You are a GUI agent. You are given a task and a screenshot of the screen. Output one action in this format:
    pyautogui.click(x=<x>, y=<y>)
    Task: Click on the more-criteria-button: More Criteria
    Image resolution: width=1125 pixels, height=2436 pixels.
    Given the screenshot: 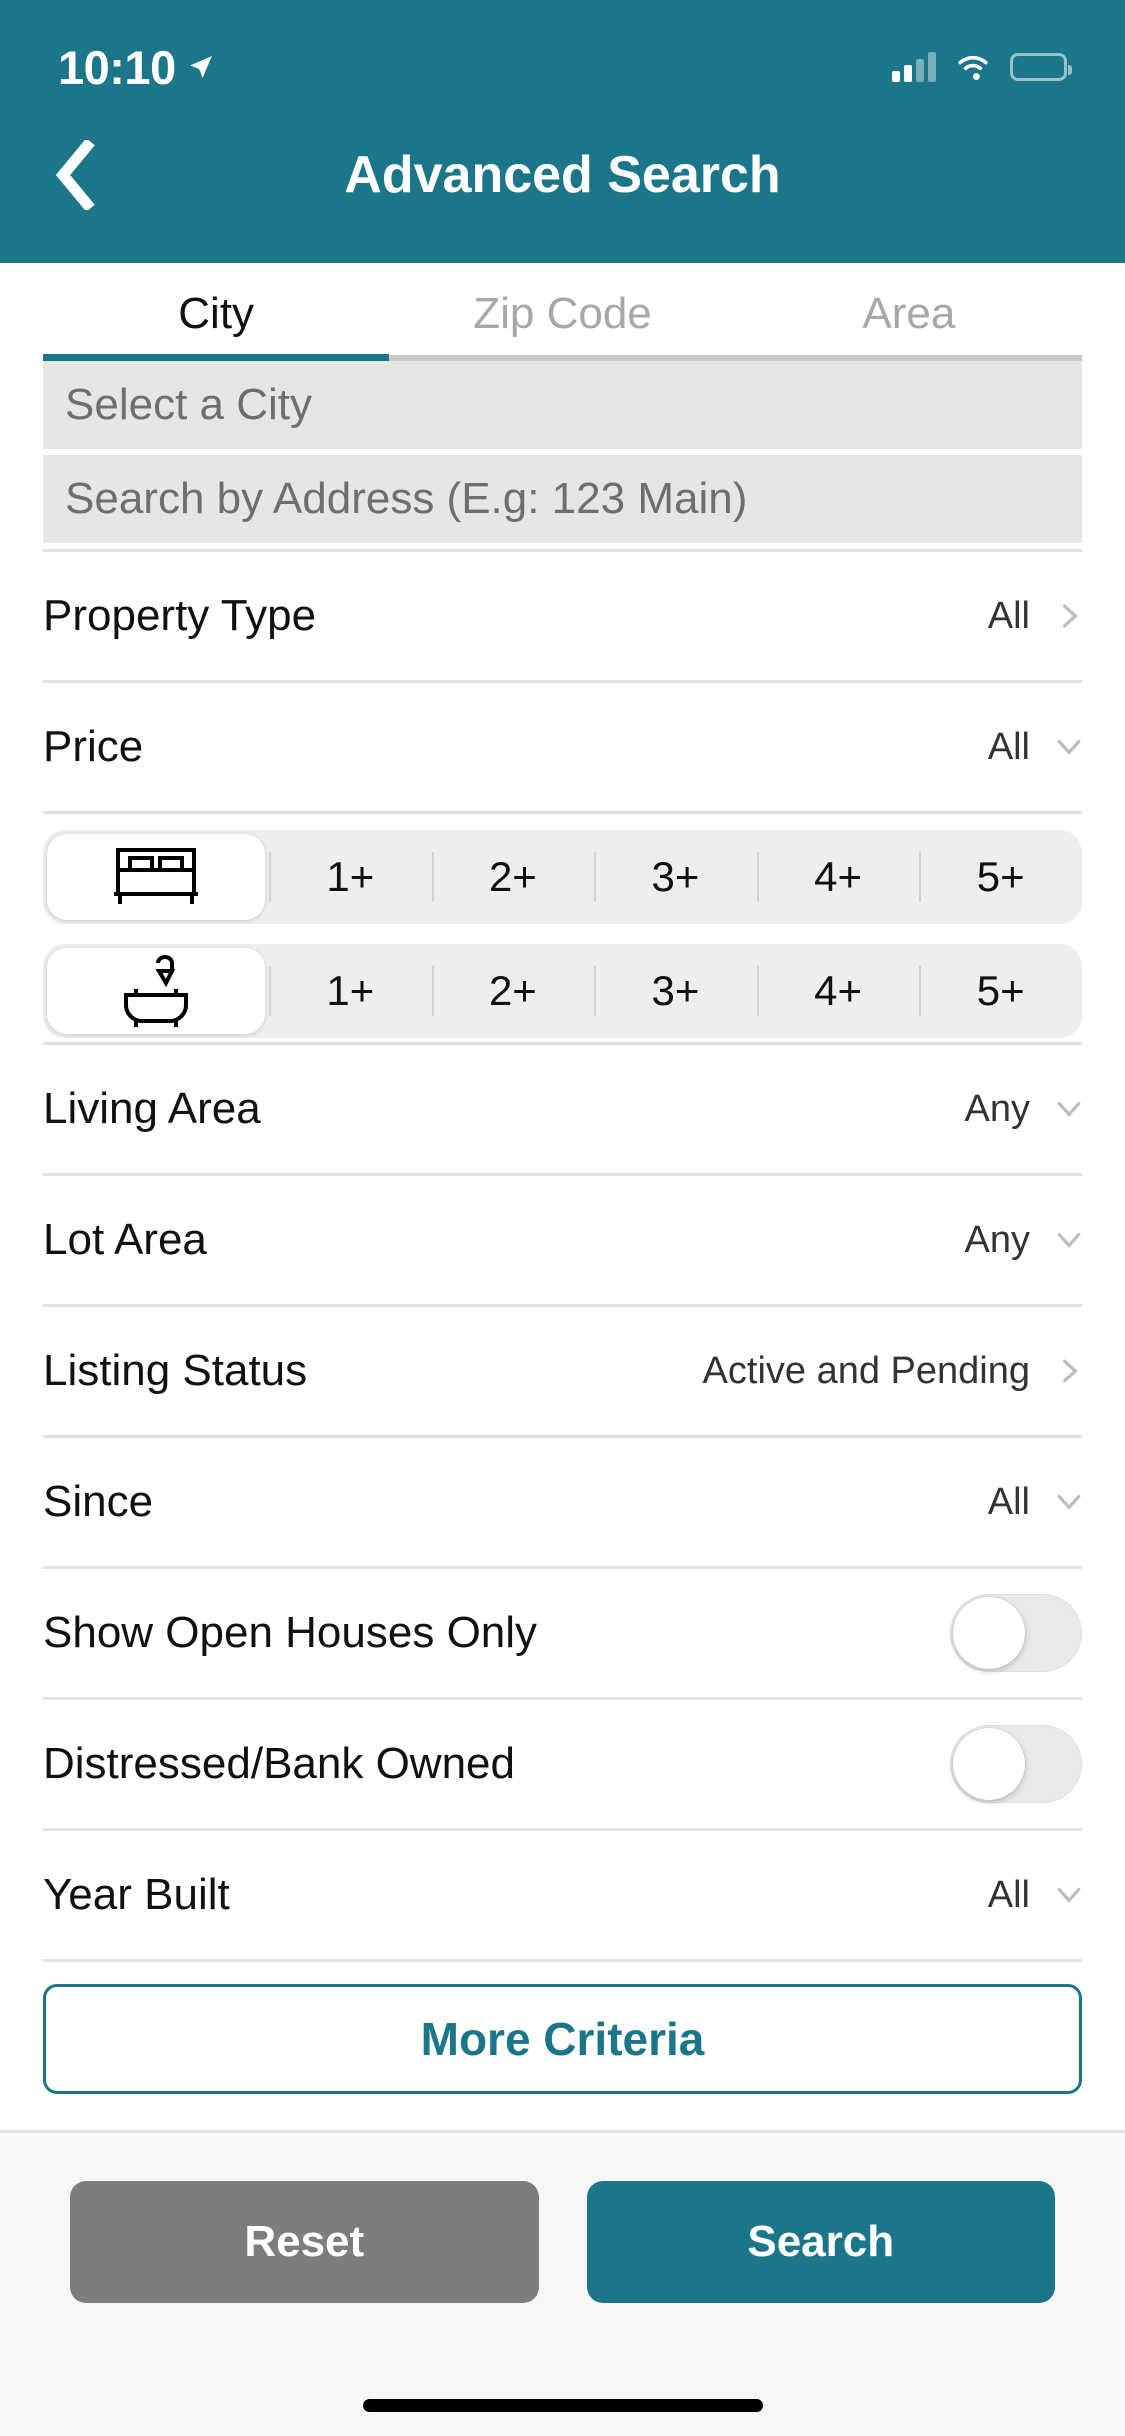 What is the action you would take?
    pyautogui.click(x=562, y=2039)
    